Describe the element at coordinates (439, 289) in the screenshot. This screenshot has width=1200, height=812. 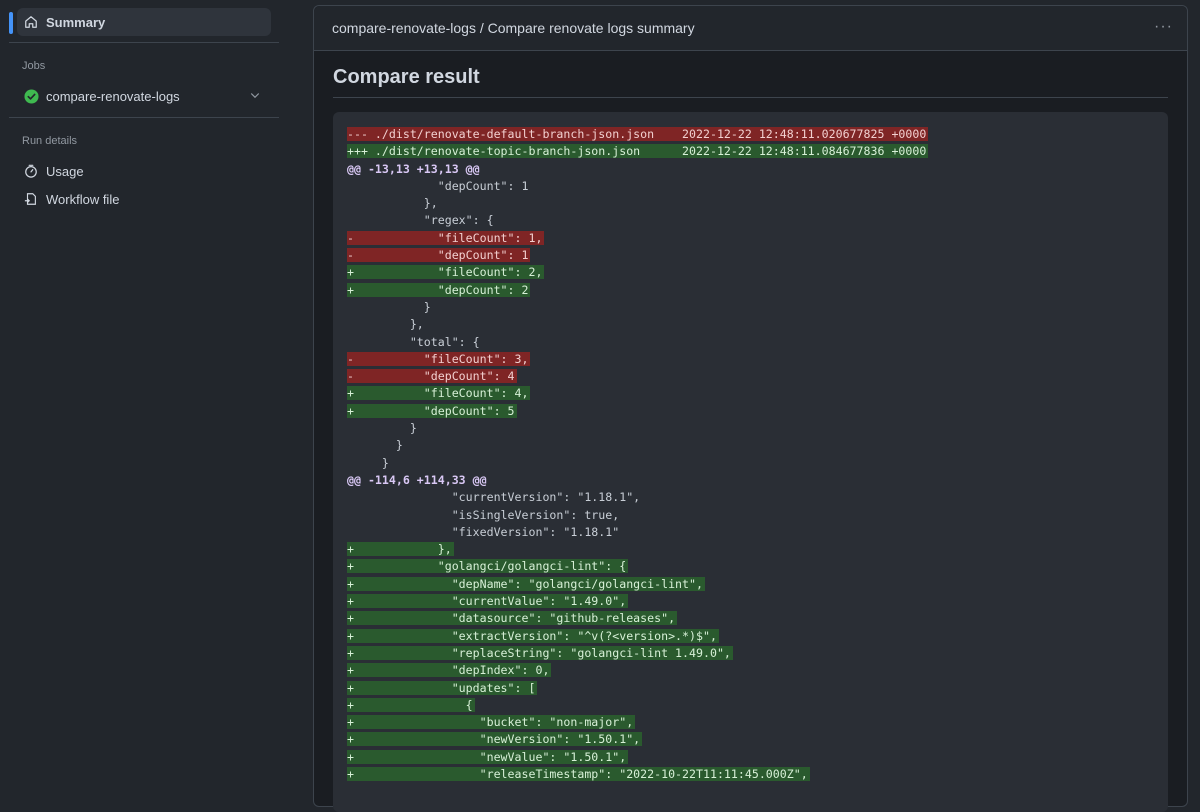
I see `diff-line-text: + "depCount": 2` at that location.